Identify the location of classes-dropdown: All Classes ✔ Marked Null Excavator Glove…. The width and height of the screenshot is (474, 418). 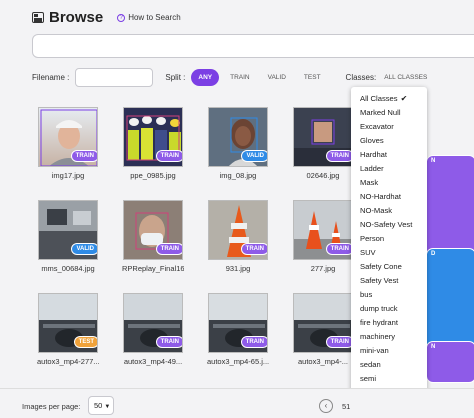
(389, 252).